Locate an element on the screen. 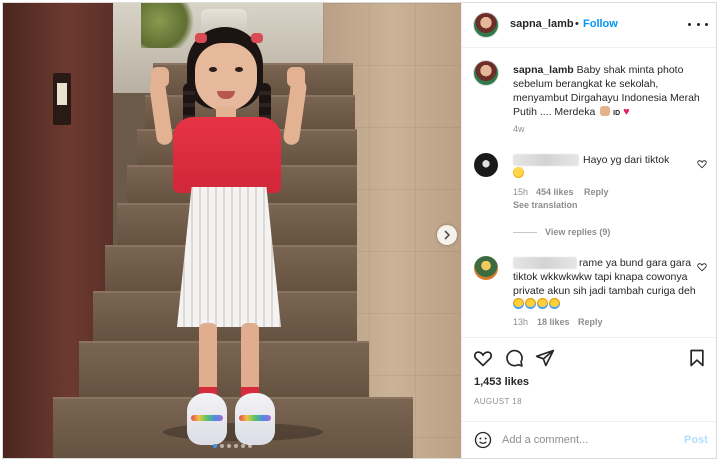 The height and width of the screenshot is (462, 720). caption-id-flag: ID is located at coordinates (617, 113).